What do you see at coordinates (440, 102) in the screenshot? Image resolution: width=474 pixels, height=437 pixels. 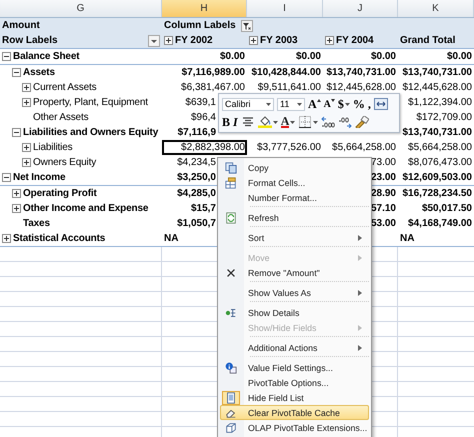 I see `table-cell: $1,122,394.00` at bounding box center [440, 102].